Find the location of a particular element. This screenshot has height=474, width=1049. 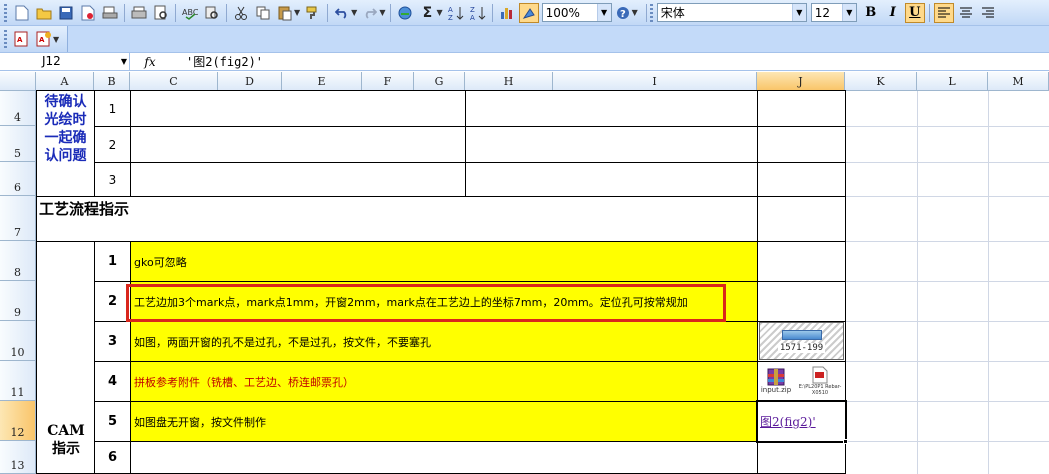

cell-j9 is located at coordinates (801, 301).